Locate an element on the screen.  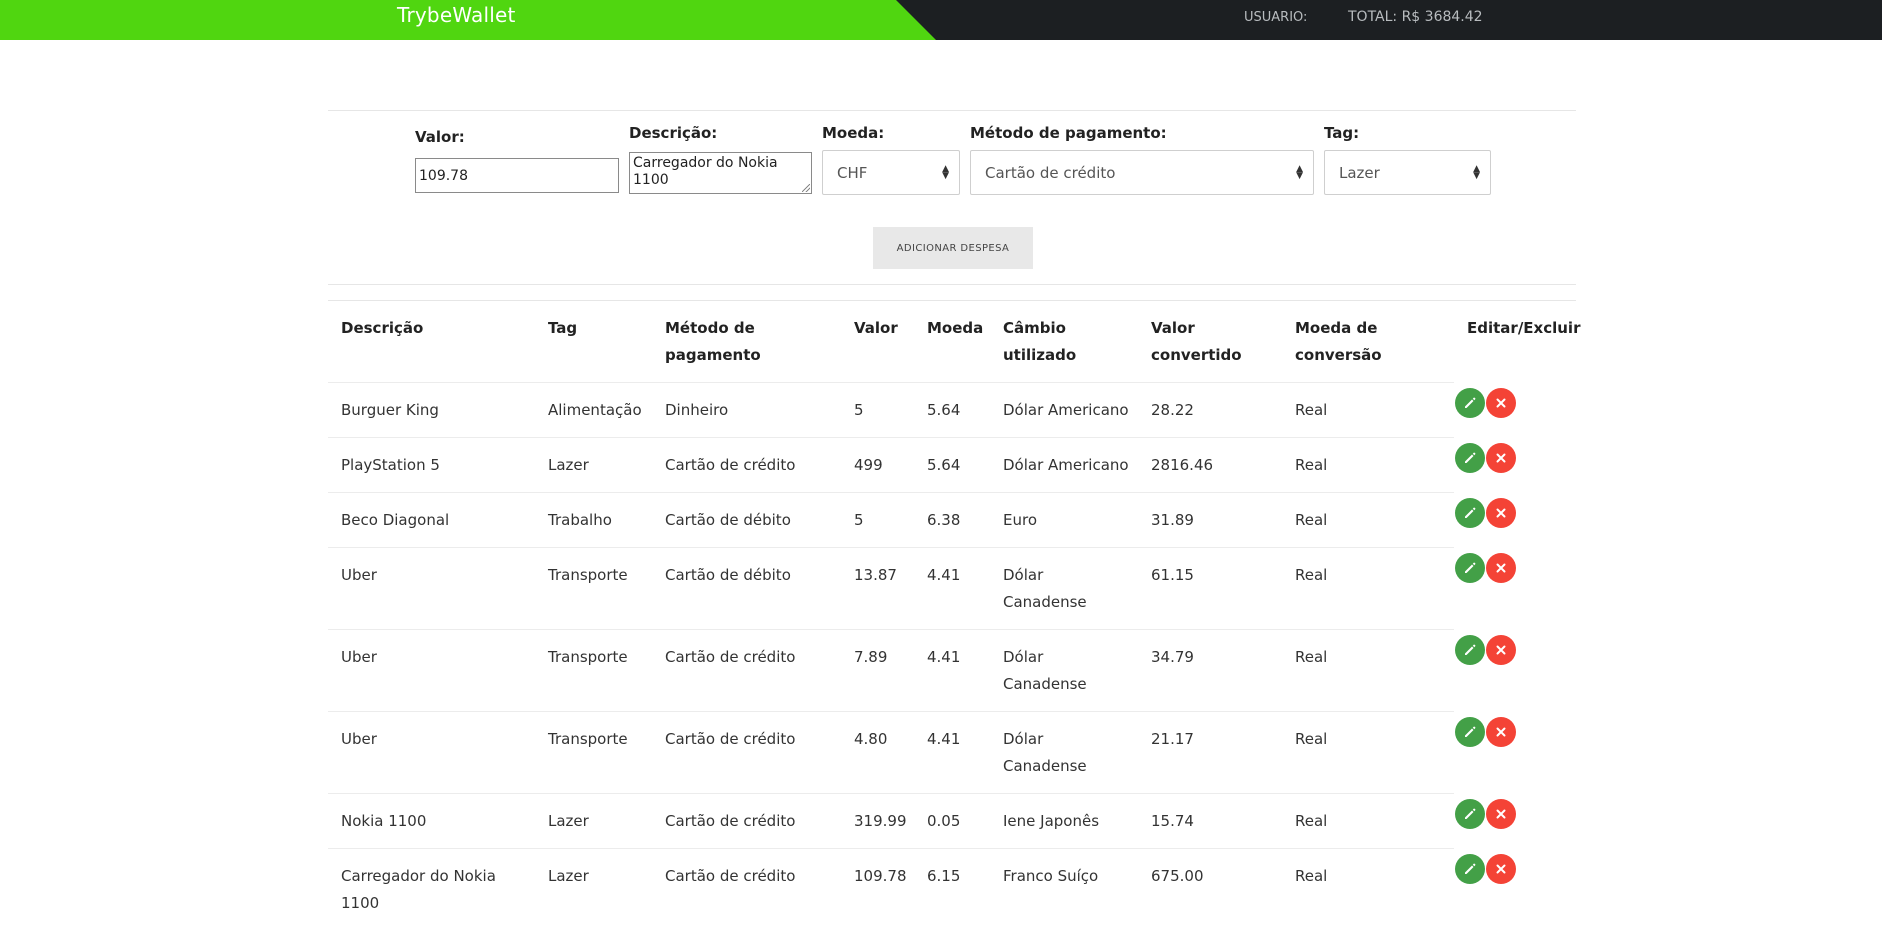
cell-valor-convertido: 15.74 is located at coordinates (1172, 821).